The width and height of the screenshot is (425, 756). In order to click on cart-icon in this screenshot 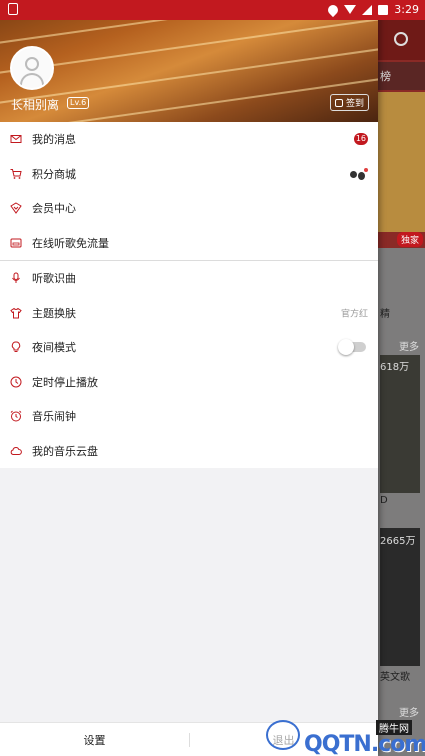, I will do `click(16, 173)`.